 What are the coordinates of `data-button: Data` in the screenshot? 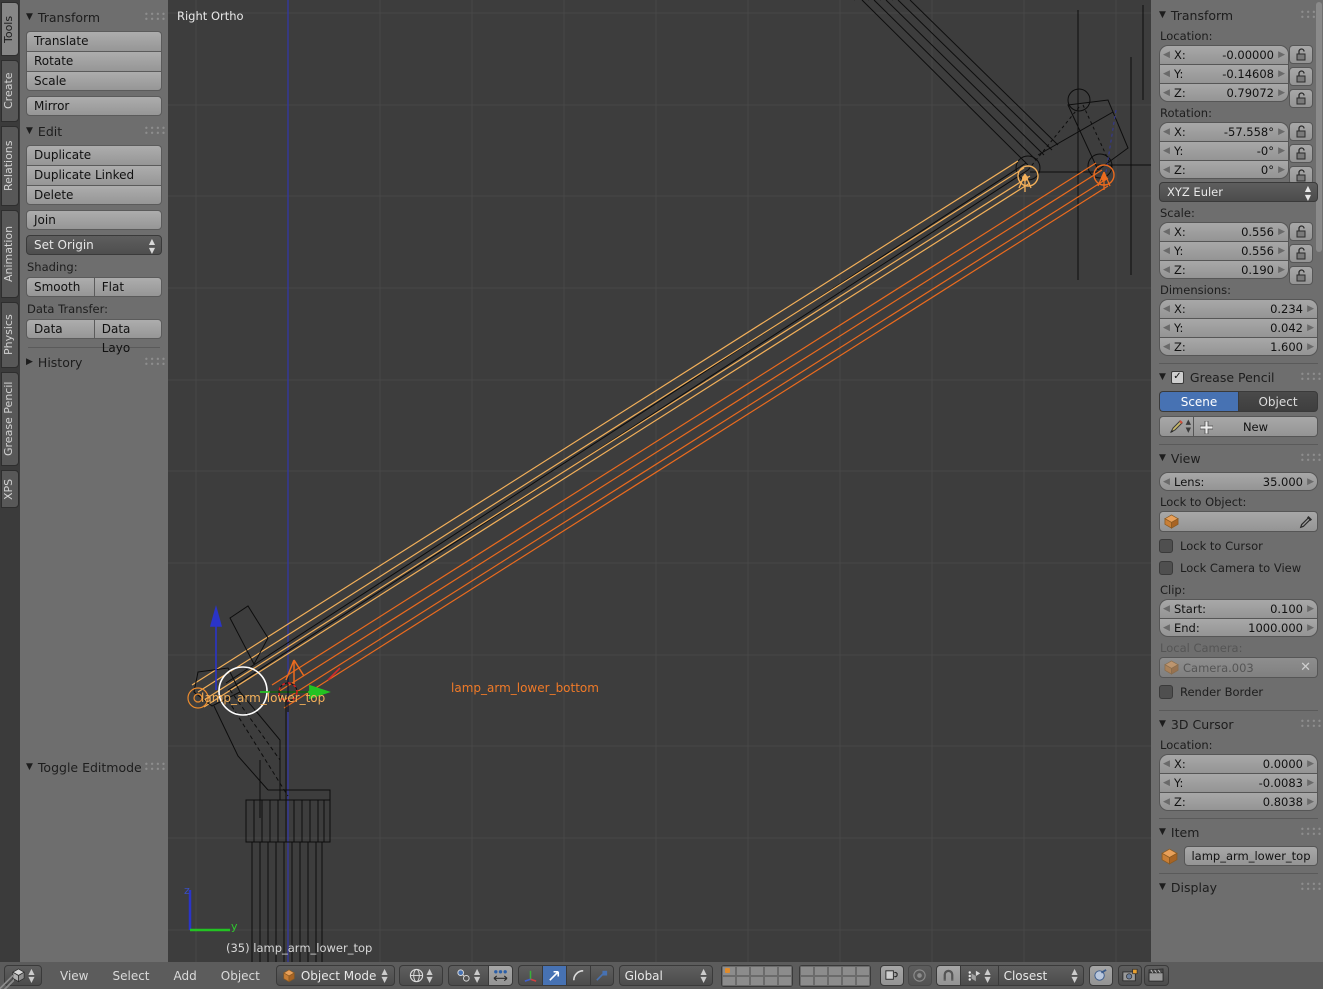 It's located at (60, 329).